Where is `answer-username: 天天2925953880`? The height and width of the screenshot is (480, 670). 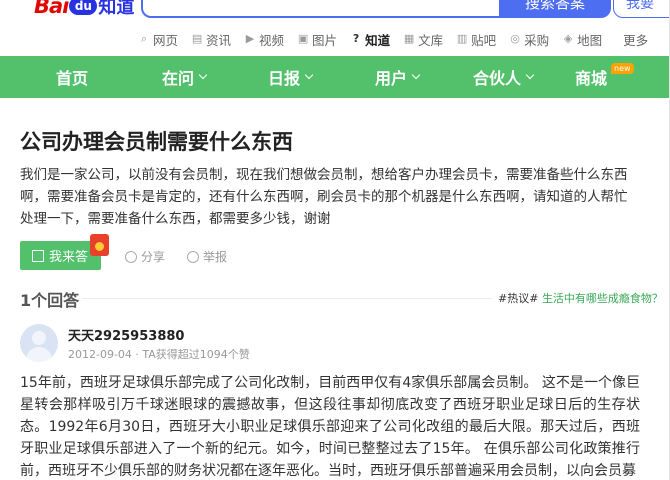
answer-username: 天天2925953880 is located at coordinates (126, 334).